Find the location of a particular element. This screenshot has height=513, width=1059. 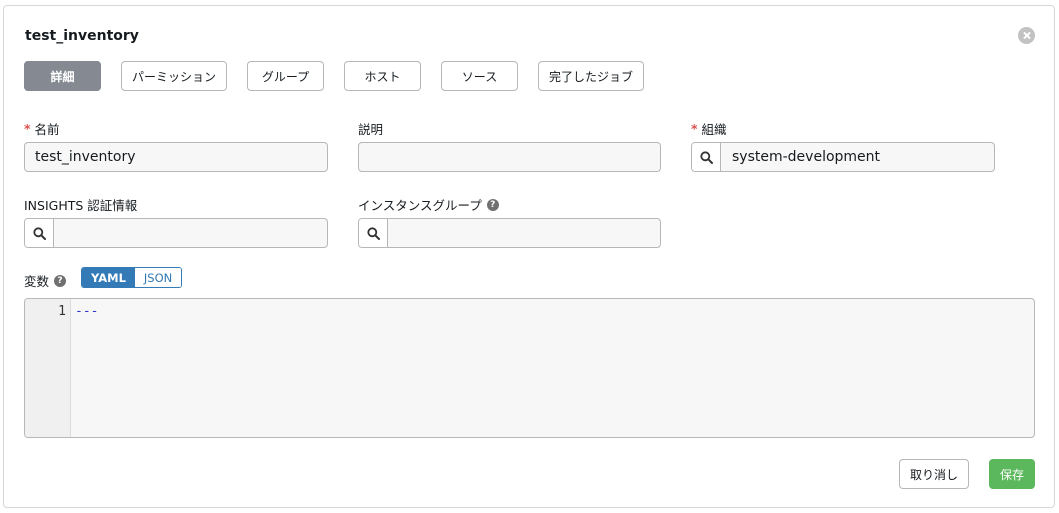

close-icon is located at coordinates (1026, 35).